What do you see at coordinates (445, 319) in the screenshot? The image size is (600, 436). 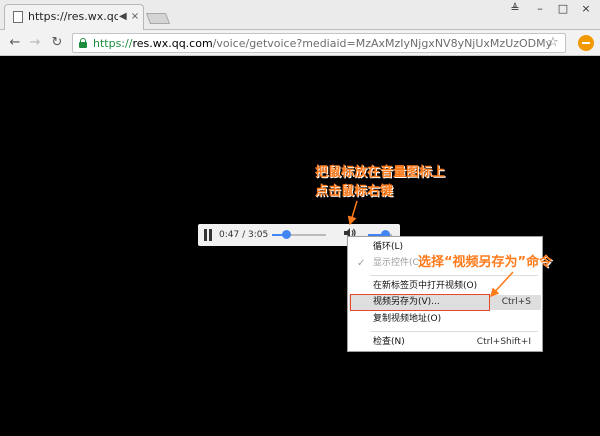 I see `menu-item-copy-video-address: 复制视频地址(O)` at bounding box center [445, 319].